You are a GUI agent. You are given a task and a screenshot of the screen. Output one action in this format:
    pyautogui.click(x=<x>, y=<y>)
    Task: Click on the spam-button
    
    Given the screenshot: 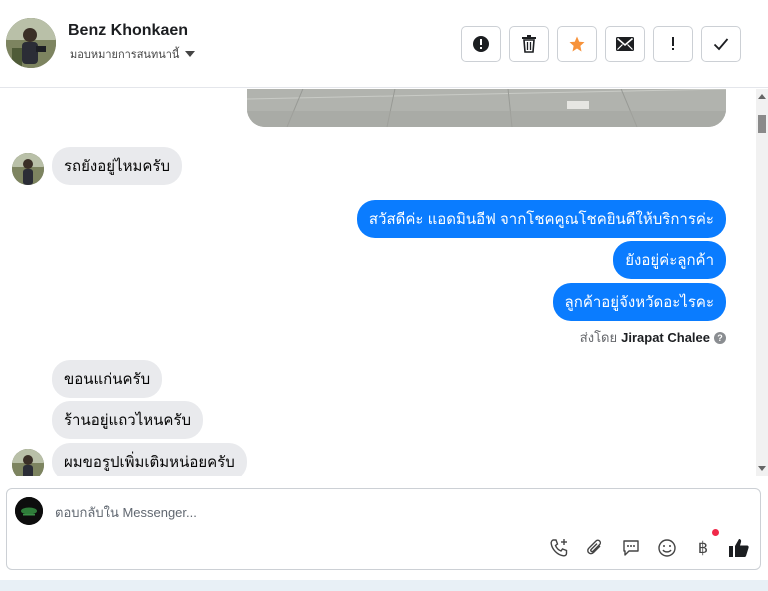 What is the action you would take?
    pyautogui.click(x=481, y=44)
    